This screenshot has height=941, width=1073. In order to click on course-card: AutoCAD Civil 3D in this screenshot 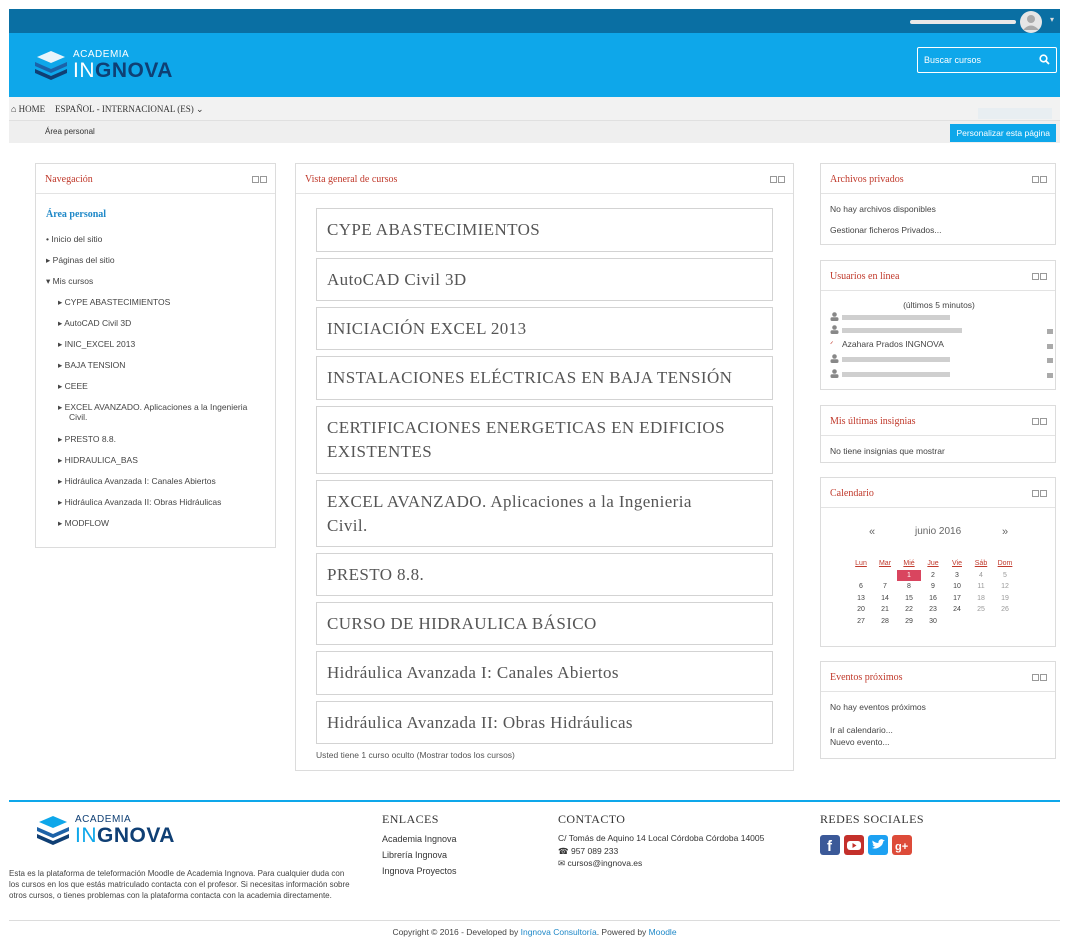, I will do `click(544, 279)`.